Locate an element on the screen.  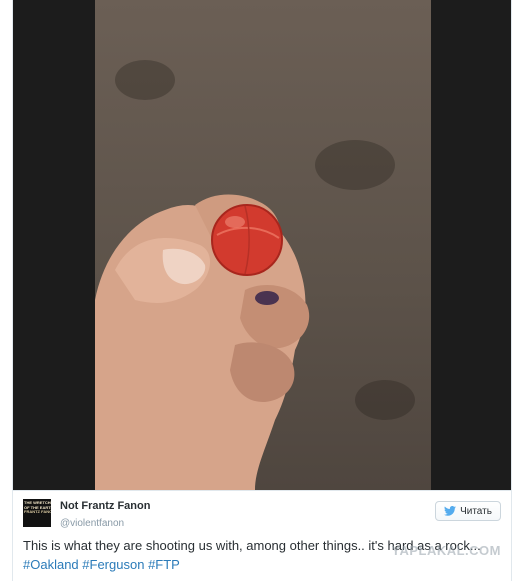
hashtag-ftp: #FTP is located at coordinates (164, 564).